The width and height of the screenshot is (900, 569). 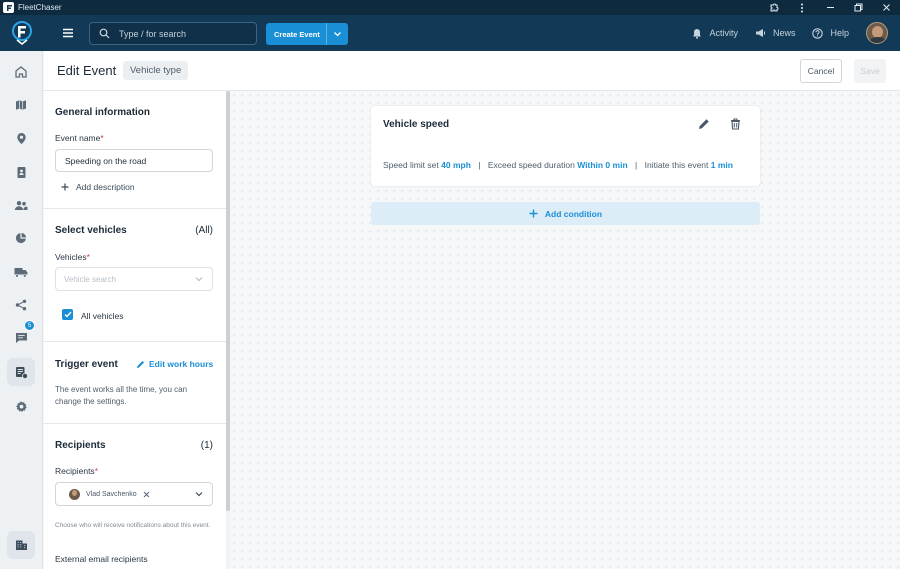 I want to click on cancel-button: Cancel, so click(x=821, y=71).